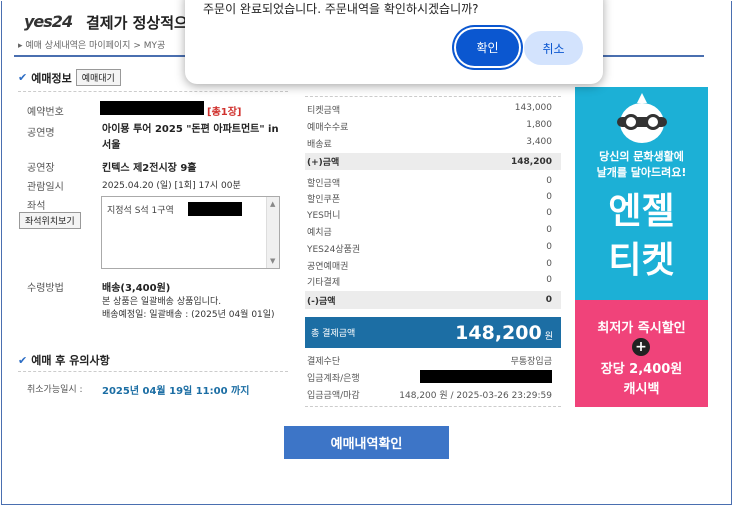 The width and height of the screenshot is (734, 507). What do you see at coordinates (539, 125) in the screenshot?
I see `summary-value: 1,800` at bounding box center [539, 125].